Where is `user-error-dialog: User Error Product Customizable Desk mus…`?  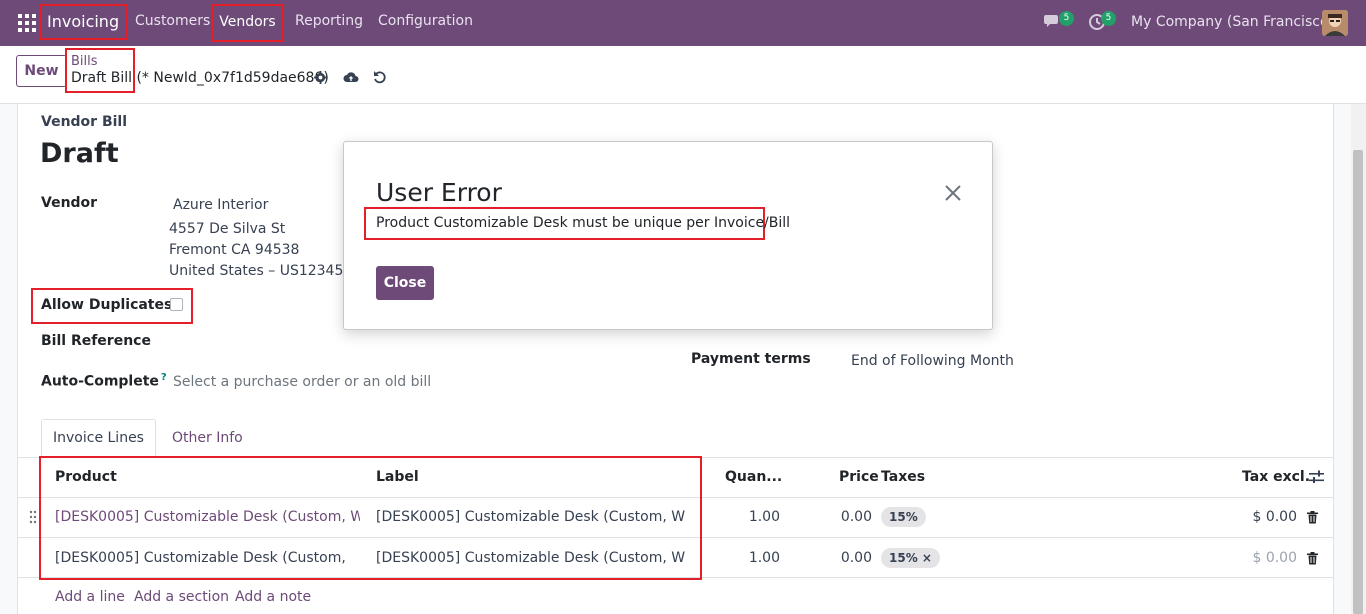 user-error-dialog: User Error Product Customizable Desk mus… is located at coordinates (668, 235).